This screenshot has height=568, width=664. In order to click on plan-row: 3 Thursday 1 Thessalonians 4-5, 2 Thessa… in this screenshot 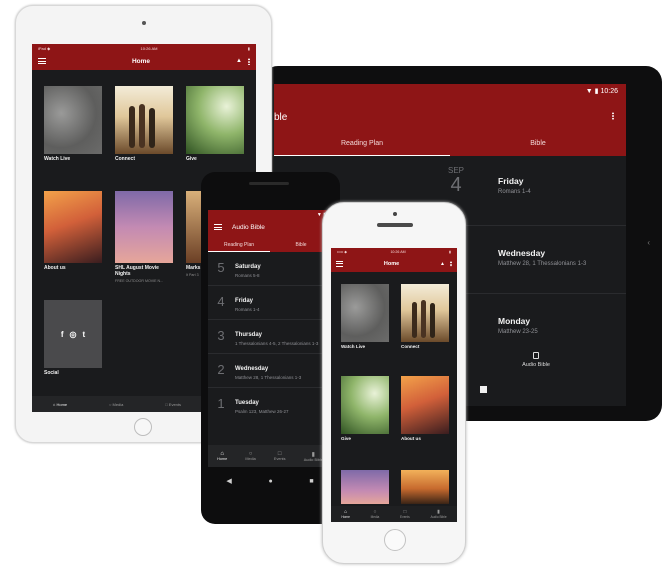, I will do `click(270, 337)`.